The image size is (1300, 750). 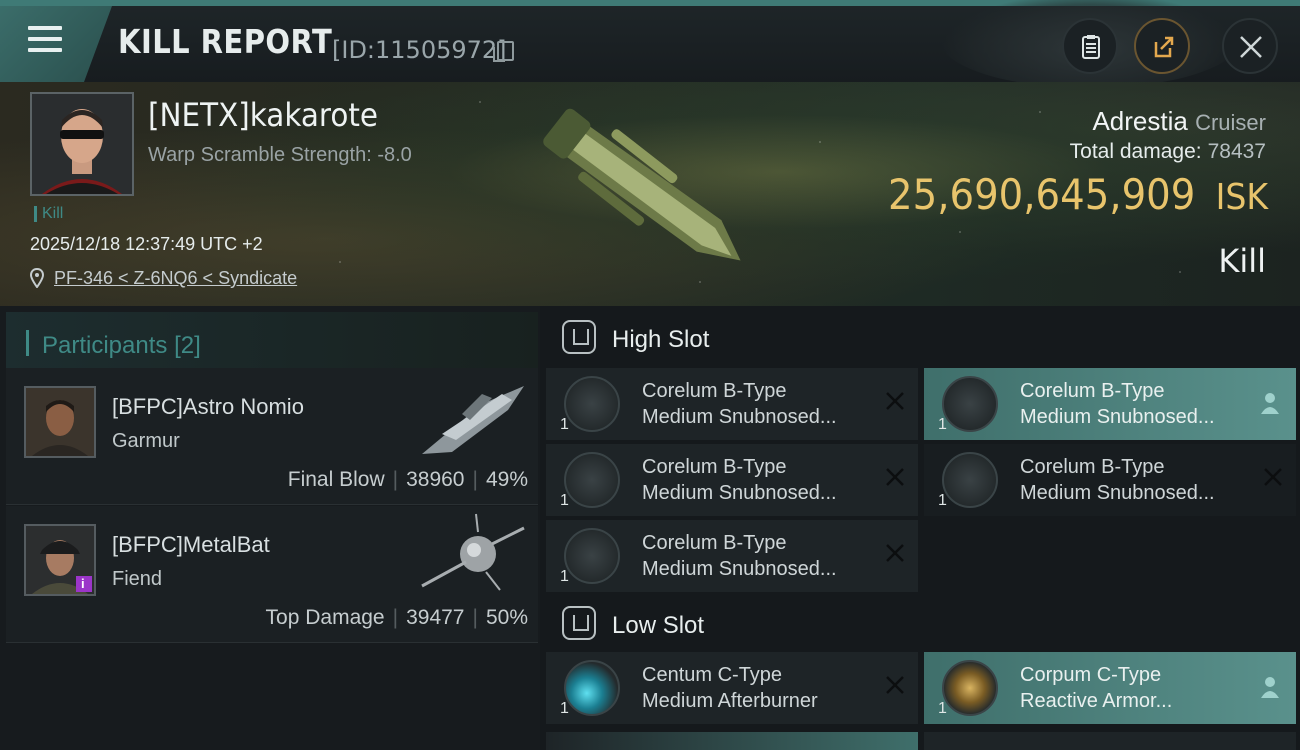 I want to click on share-icon, so click(x=1164, y=47).